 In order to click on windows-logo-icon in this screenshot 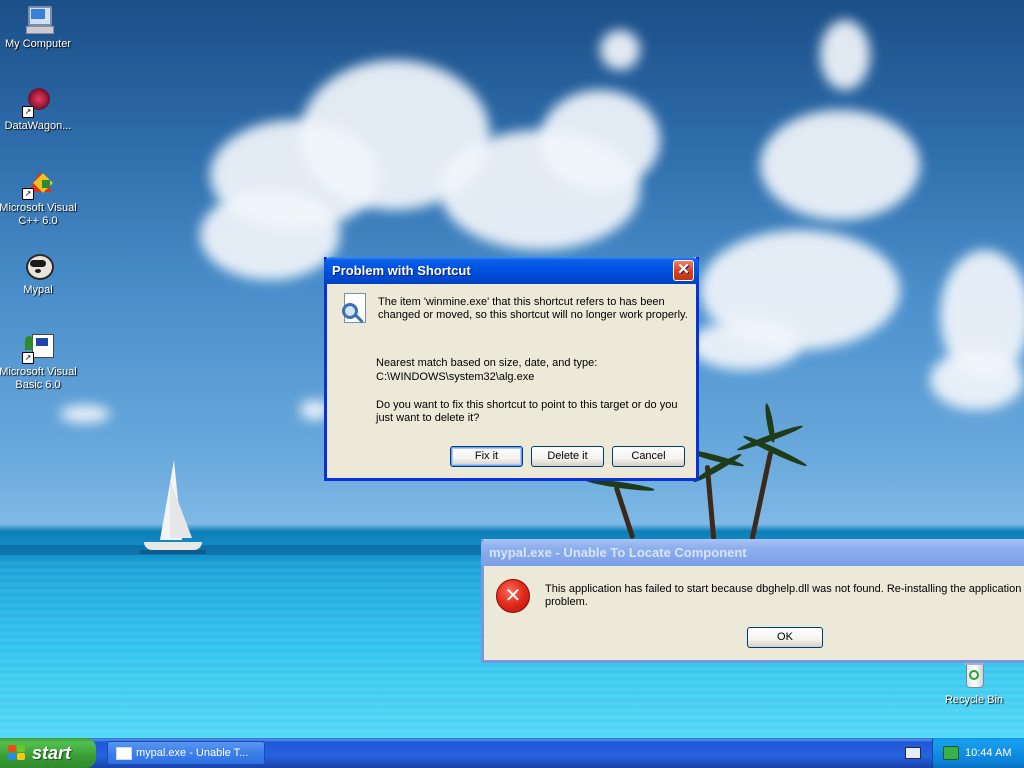, I will do `click(17, 753)`.